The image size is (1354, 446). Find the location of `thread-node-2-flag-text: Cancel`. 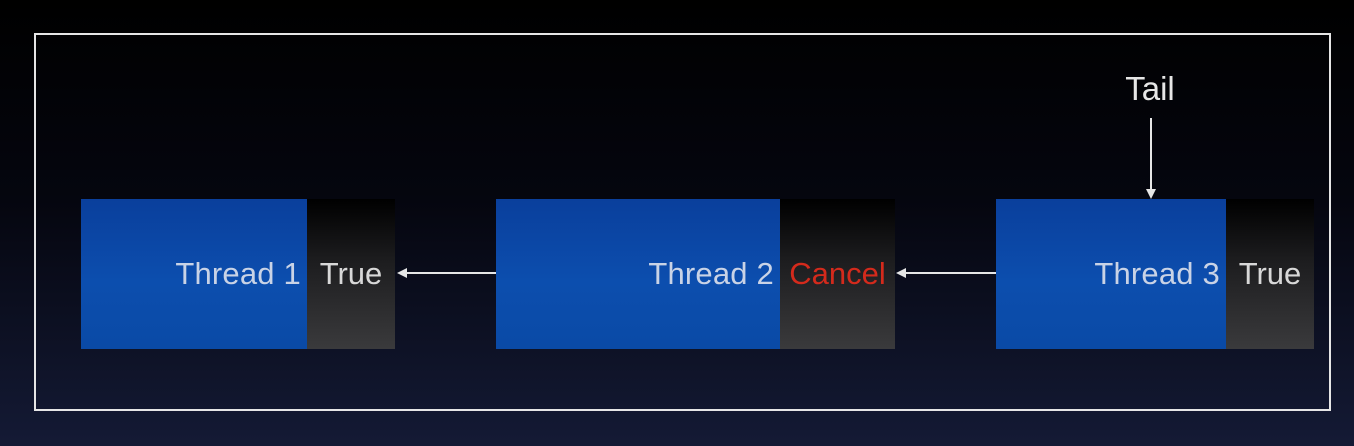

thread-node-2-flag-text: Cancel is located at coordinates (837, 273).